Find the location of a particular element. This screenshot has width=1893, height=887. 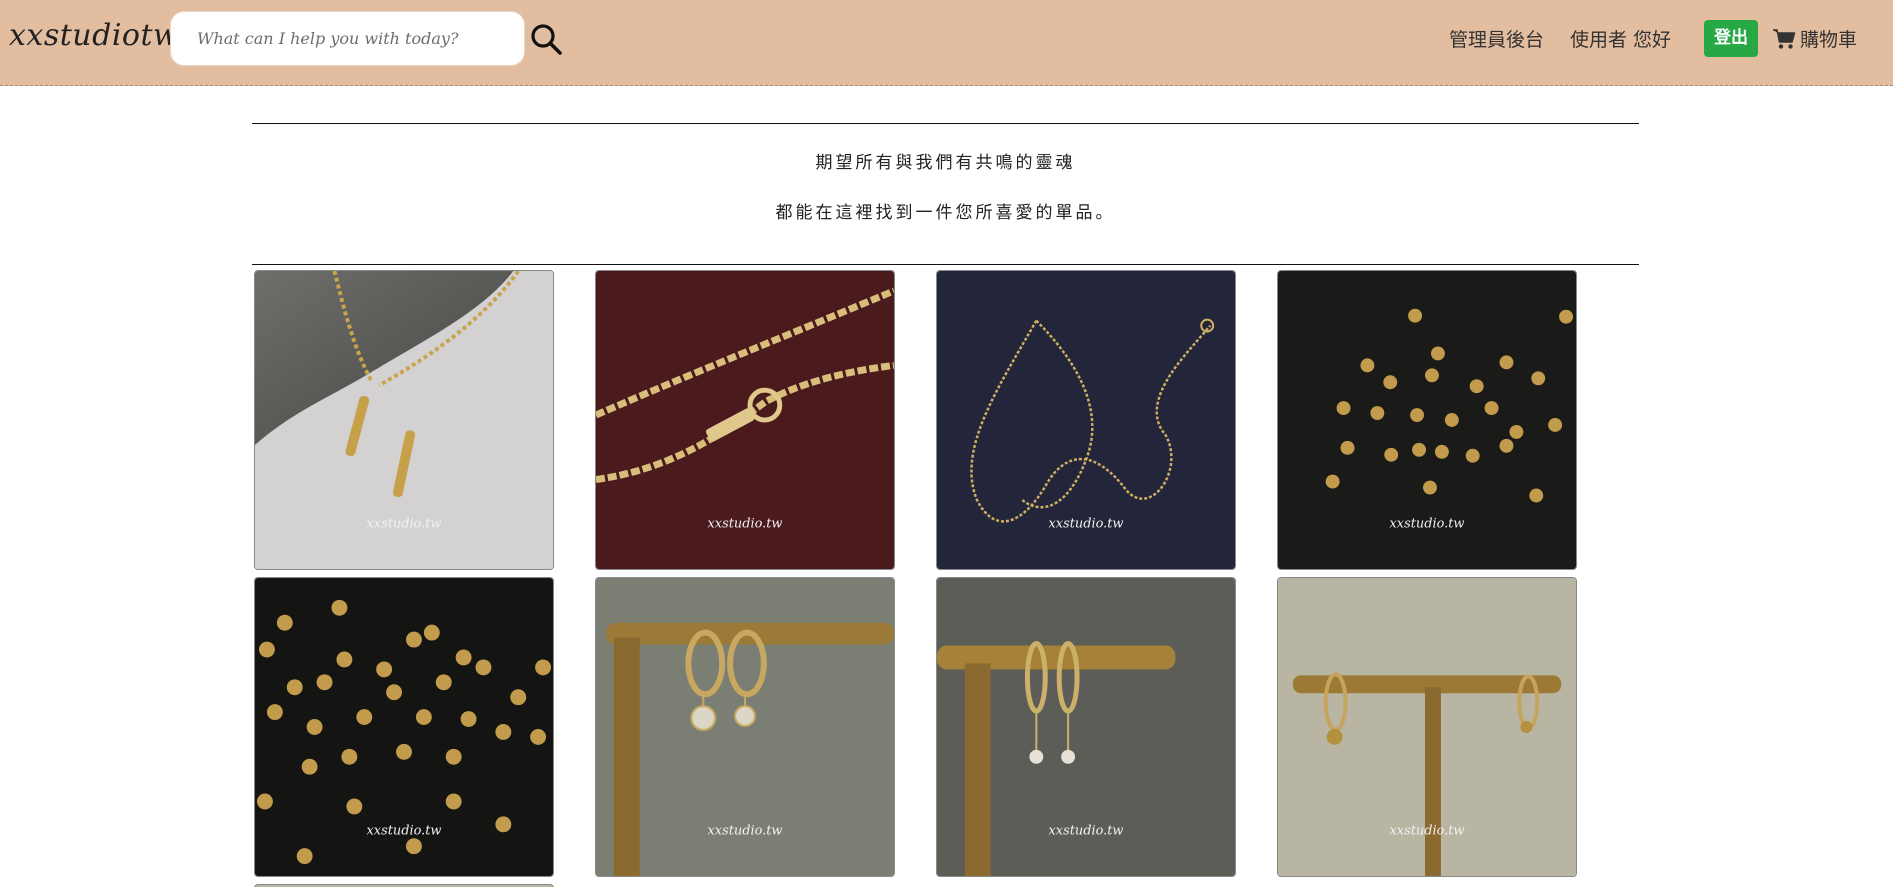

top-navbar: xxstudiotw 管理員後台 使用者 您好 登出 購物車 is located at coordinates (946, 43).